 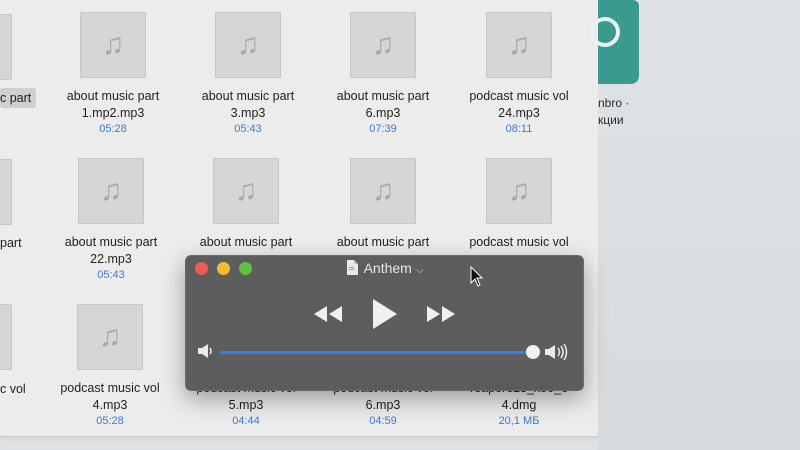 I want to click on file-item: ♫ about music part 3.mp3 05:43, so click(x=248, y=74).